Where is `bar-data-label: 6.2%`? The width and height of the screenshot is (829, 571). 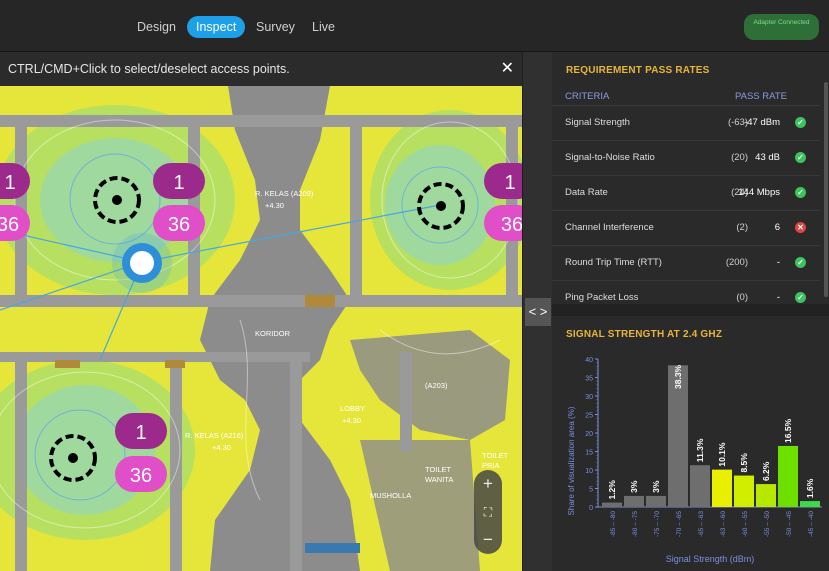 bar-data-label: 6.2% is located at coordinates (766, 471).